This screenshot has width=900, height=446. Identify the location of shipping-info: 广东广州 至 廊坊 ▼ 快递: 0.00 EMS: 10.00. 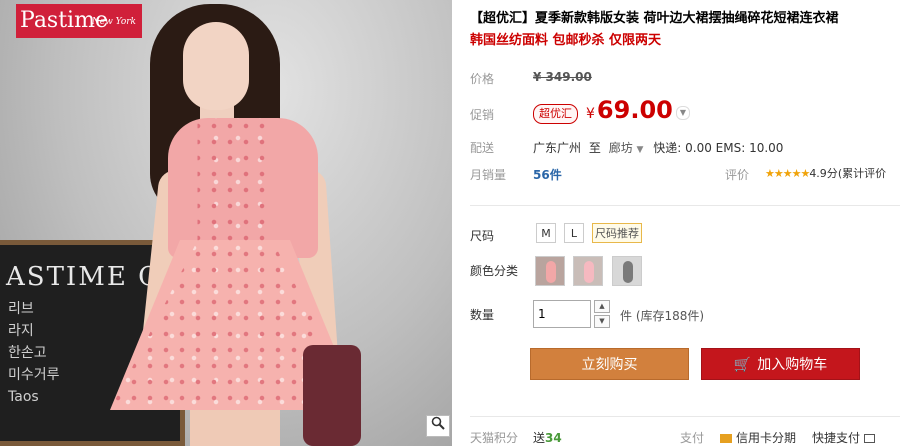
(658, 147).